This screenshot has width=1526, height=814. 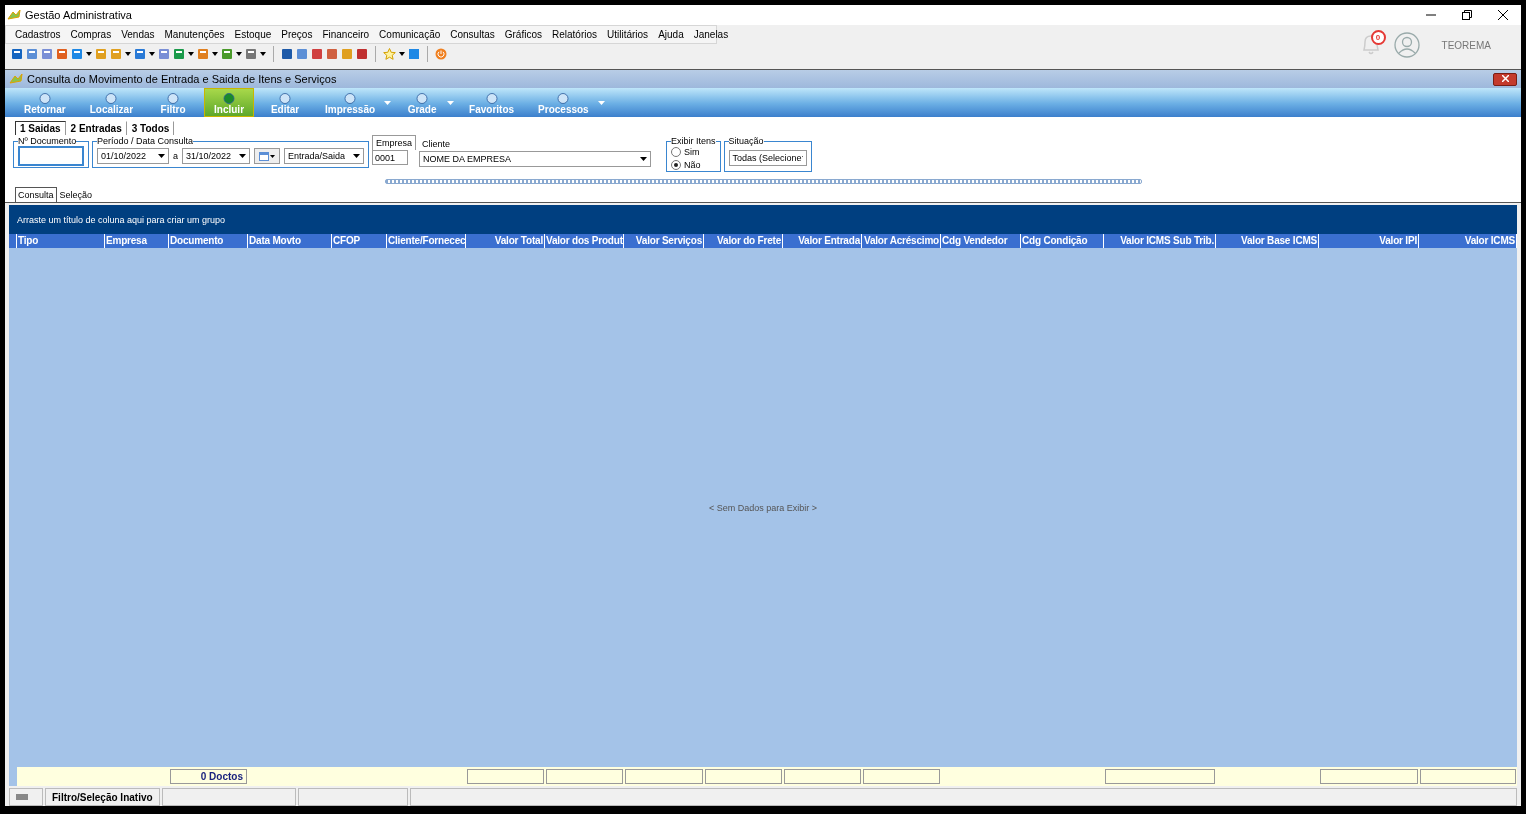 I want to click on menu-item: Manutenções, so click(x=194, y=34).